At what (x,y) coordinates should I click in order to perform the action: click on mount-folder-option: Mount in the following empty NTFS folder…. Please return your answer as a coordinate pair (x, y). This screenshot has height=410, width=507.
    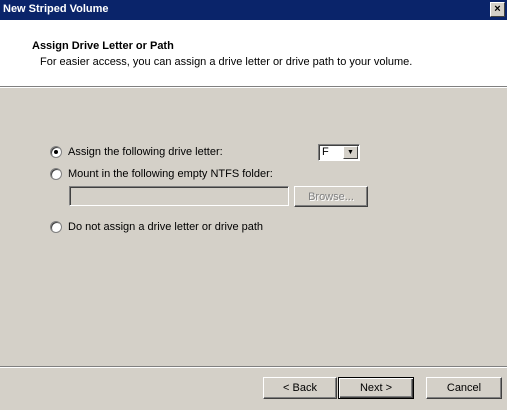
    Looking at the image, I should click on (161, 174).